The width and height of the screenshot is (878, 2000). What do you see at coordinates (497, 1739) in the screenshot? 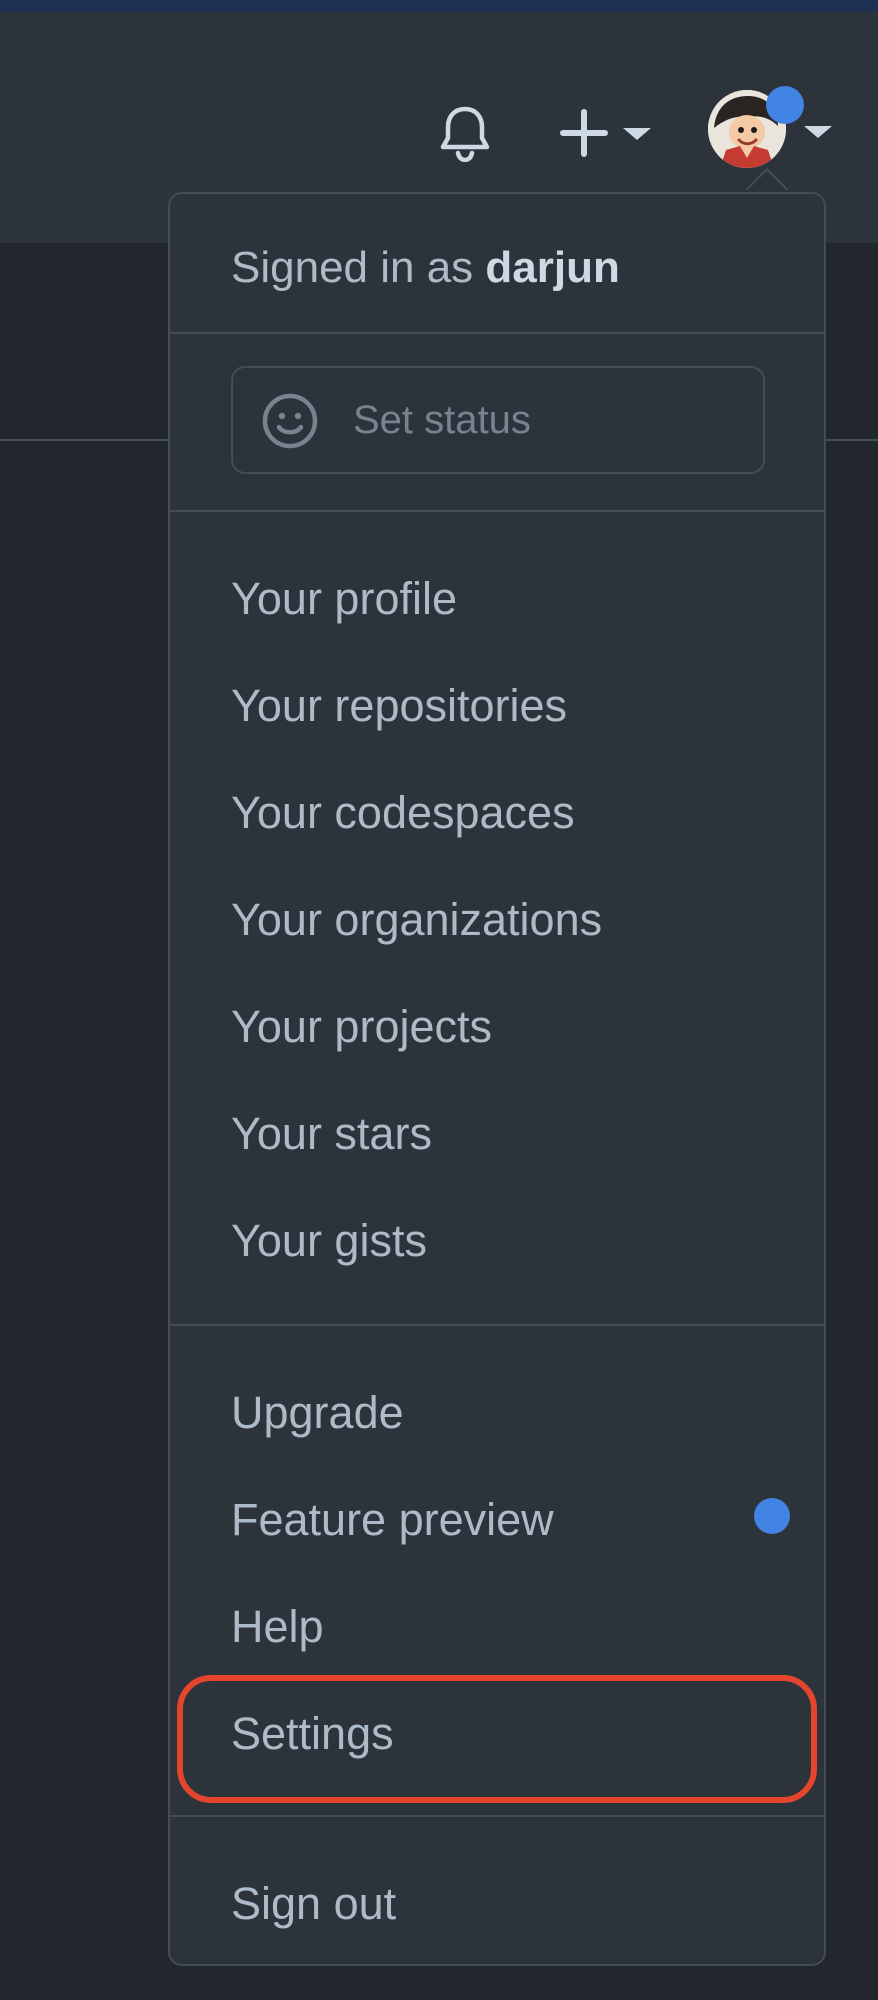
I see `settings-highlight` at bounding box center [497, 1739].